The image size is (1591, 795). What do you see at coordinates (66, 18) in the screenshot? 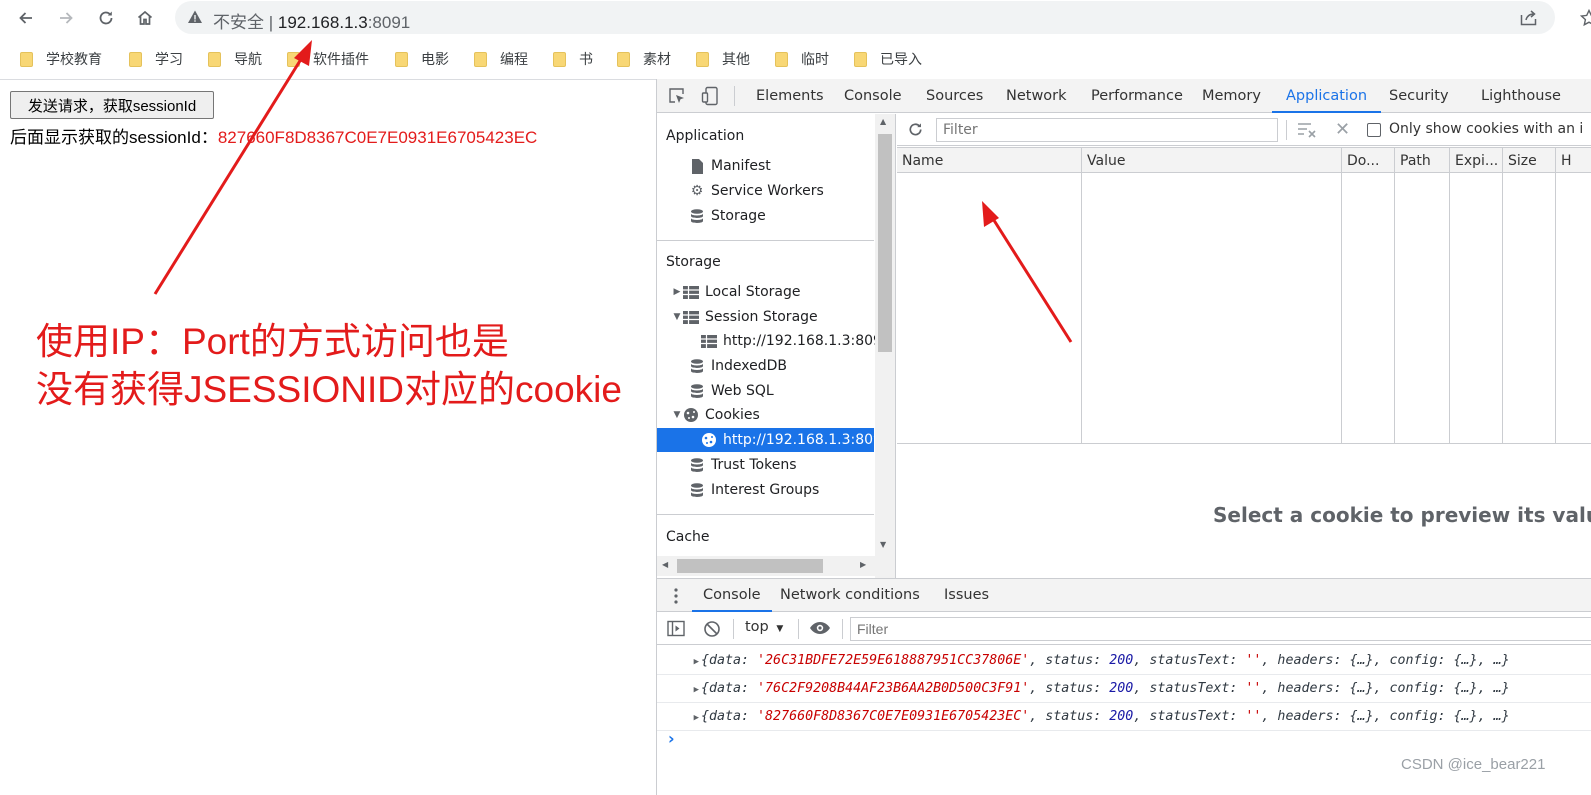
I see `forward-arrow-icon` at bounding box center [66, 18].